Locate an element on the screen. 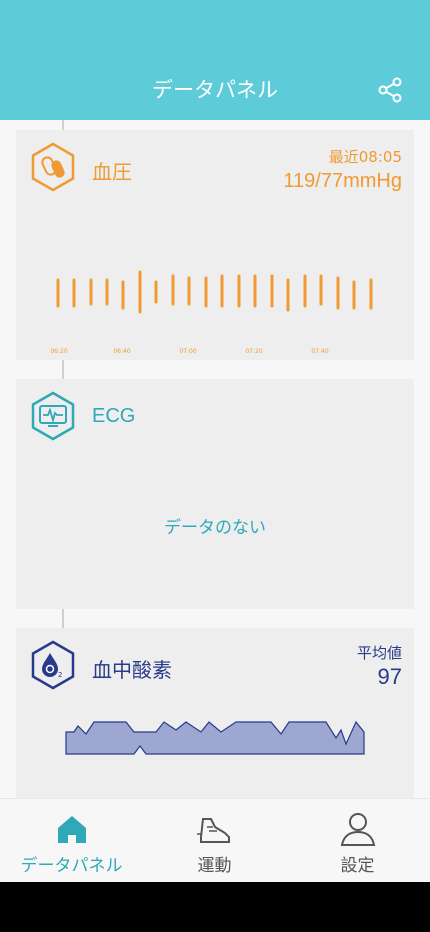  page-title: データパネル is located at coordinates (215, 90).